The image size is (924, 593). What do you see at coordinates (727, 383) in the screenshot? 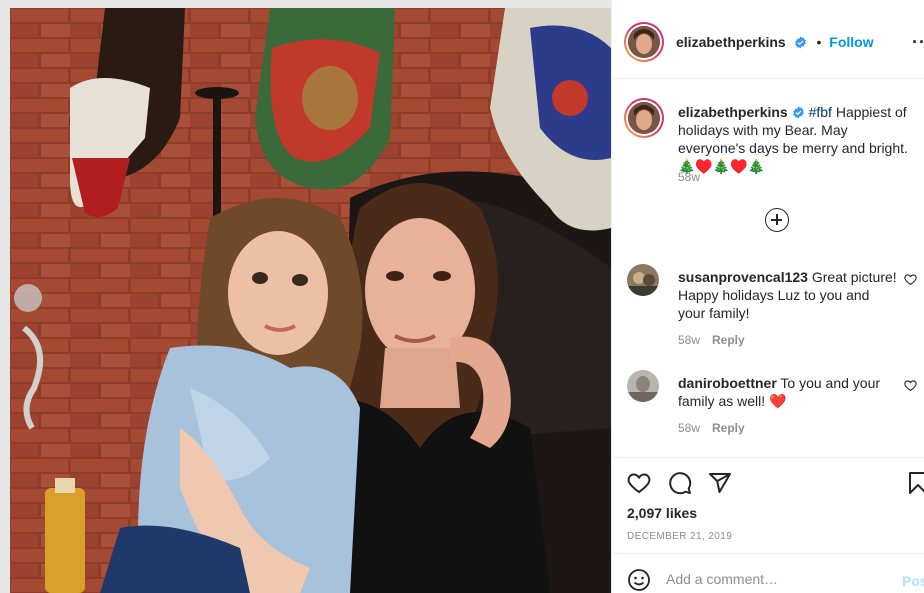
I see `commenter-username: daniroboettner` at bounding box center [727, 383].